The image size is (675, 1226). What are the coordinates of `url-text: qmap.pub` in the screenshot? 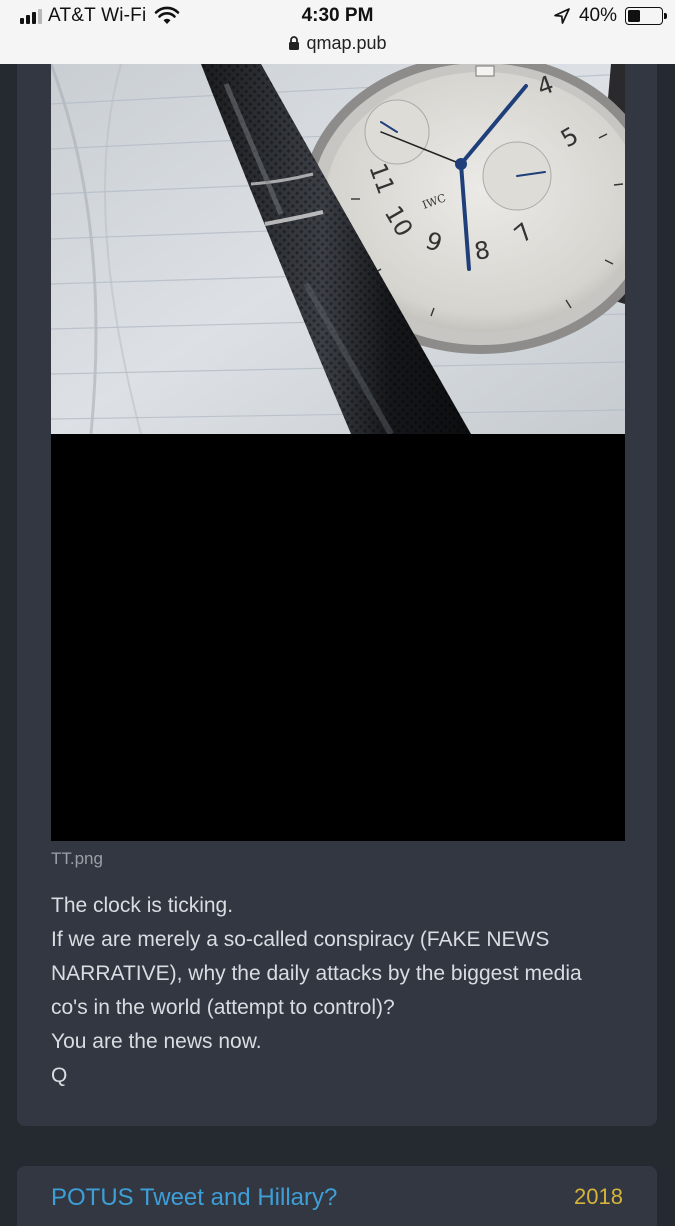 It's located at (346, 43).